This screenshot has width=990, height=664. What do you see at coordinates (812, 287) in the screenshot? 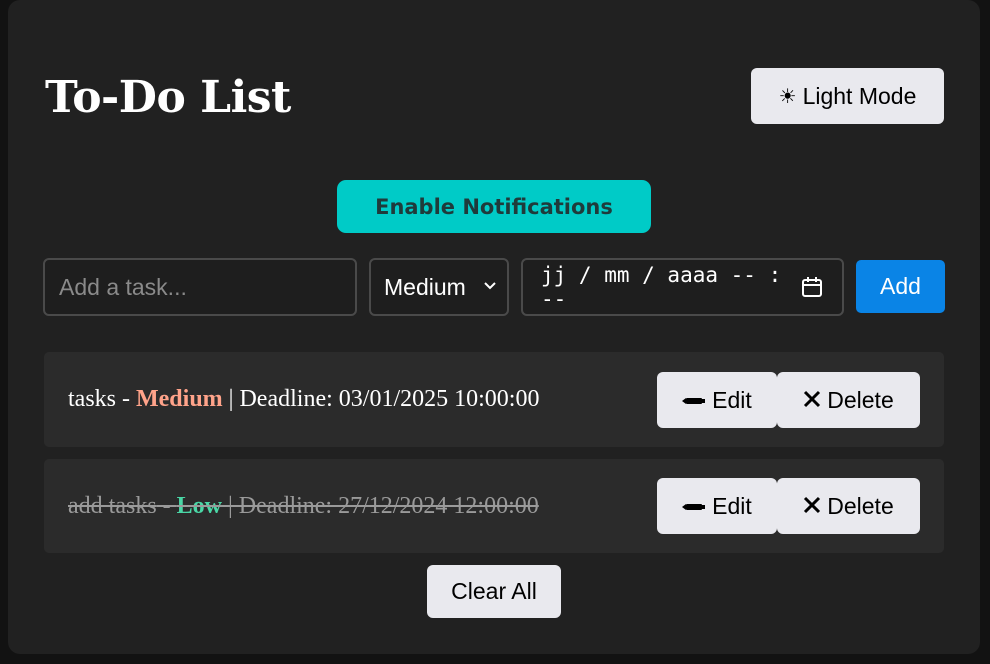
I see `calendar-icon` at bounding box center [812, 287].